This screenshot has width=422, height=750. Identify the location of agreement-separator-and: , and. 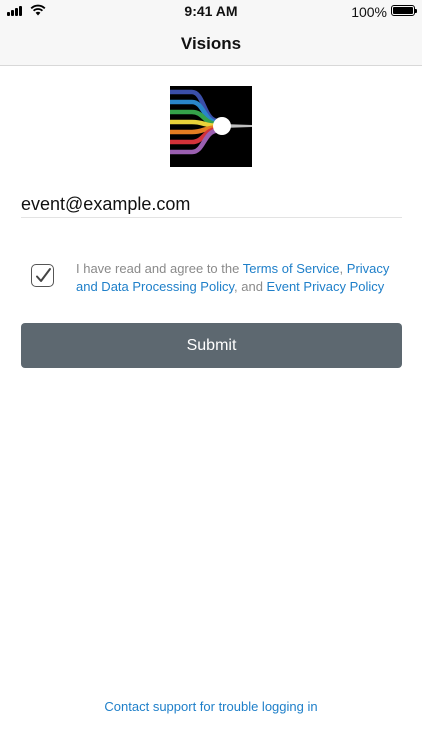
(250, 286).